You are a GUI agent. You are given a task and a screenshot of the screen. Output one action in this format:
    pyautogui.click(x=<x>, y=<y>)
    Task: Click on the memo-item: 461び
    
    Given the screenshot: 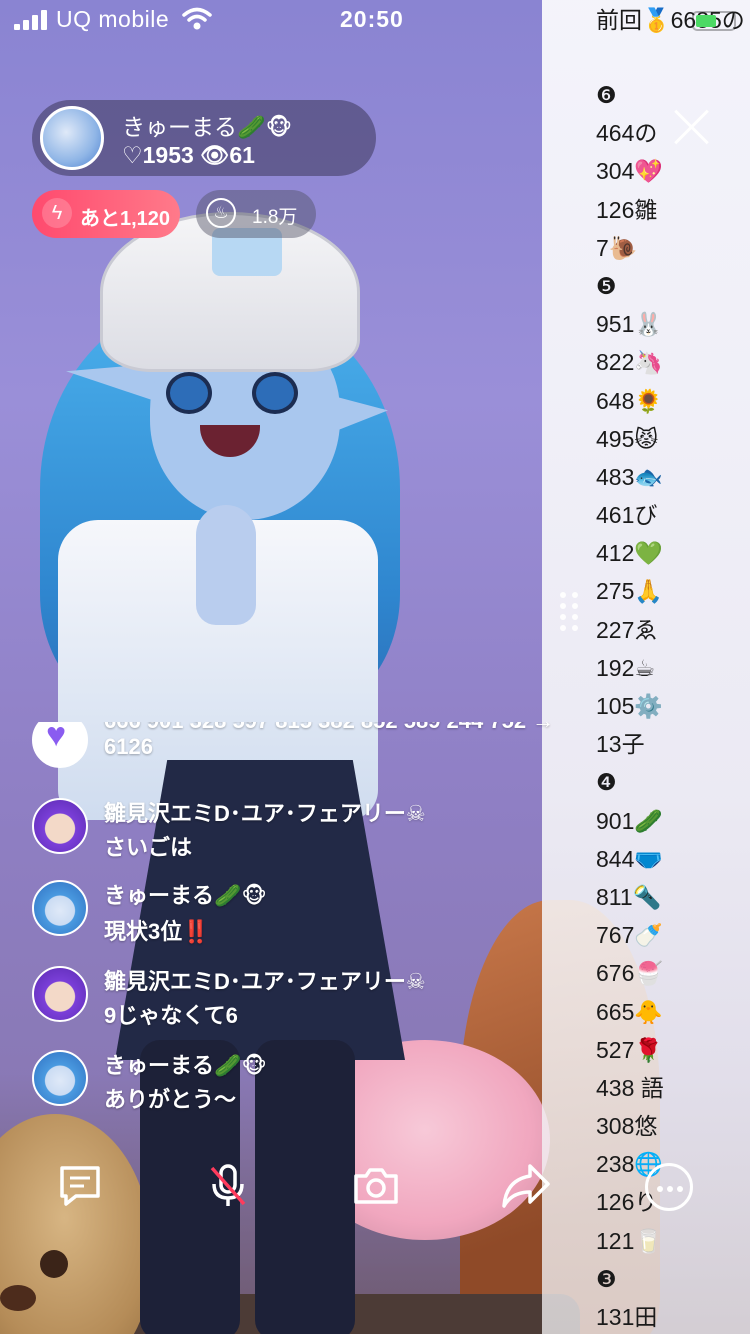 What is the action you would take?
    pyautogui.click(x=627, y=515)
    